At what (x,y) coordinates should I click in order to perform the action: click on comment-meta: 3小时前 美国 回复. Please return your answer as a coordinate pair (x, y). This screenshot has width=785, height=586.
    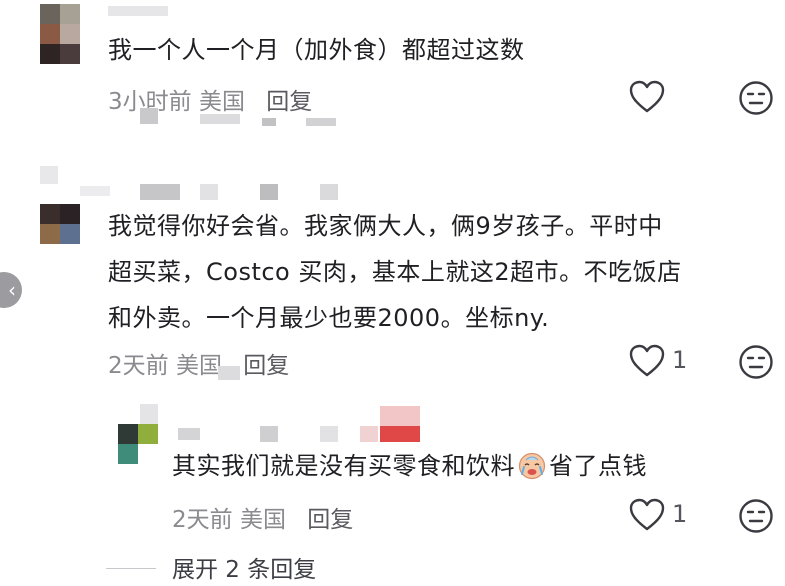
    Looking at the image, I should click on (210, 99).